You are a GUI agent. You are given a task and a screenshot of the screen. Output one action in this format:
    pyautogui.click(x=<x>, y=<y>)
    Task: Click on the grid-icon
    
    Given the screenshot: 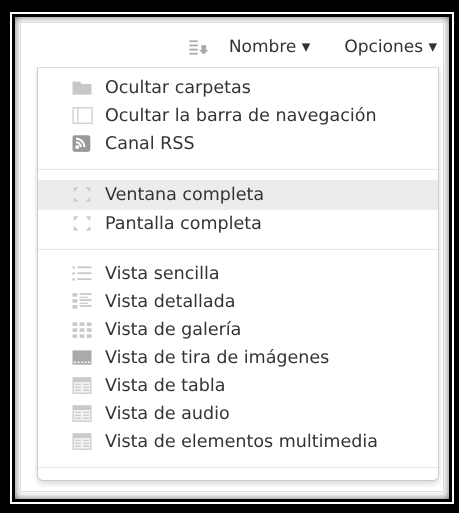 What is the action you would take?
    pyautogui.click(x=82, y=329)
    